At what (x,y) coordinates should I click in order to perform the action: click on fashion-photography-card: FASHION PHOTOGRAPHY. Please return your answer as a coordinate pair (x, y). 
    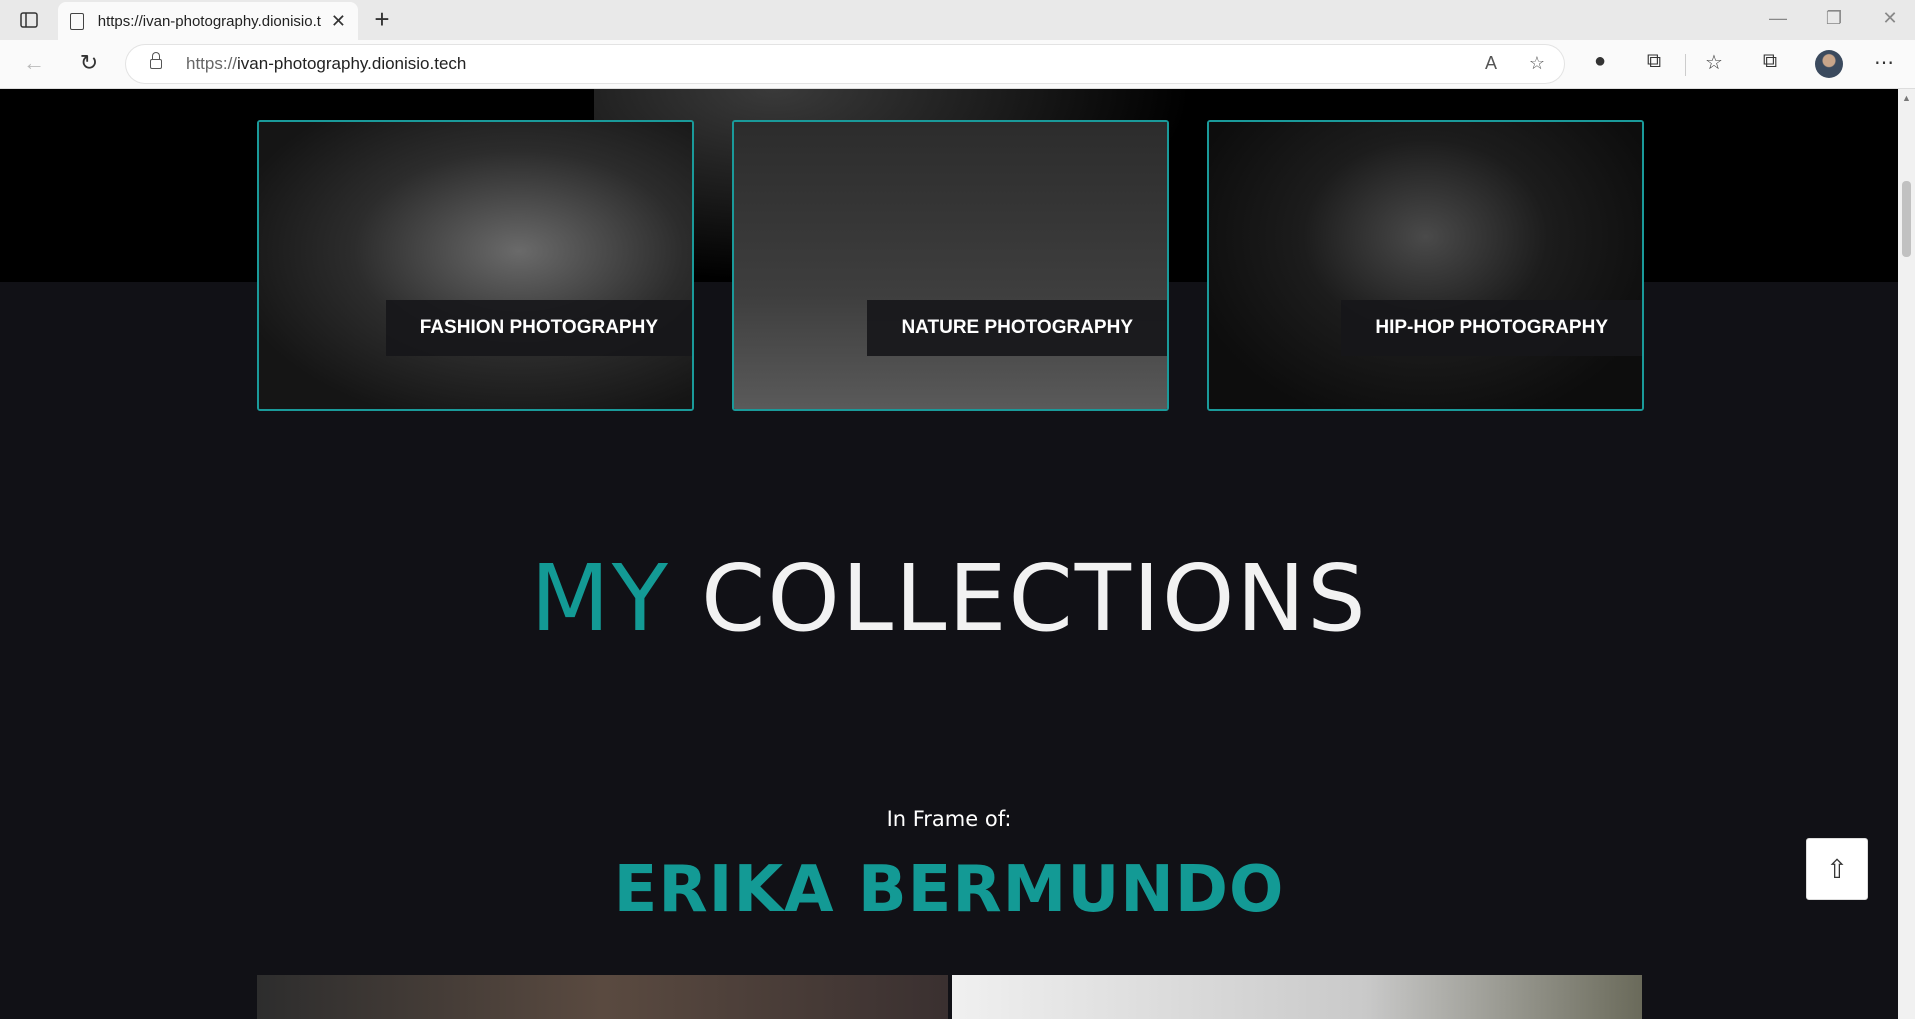
    Looking at the image, I should click on (475, 265).